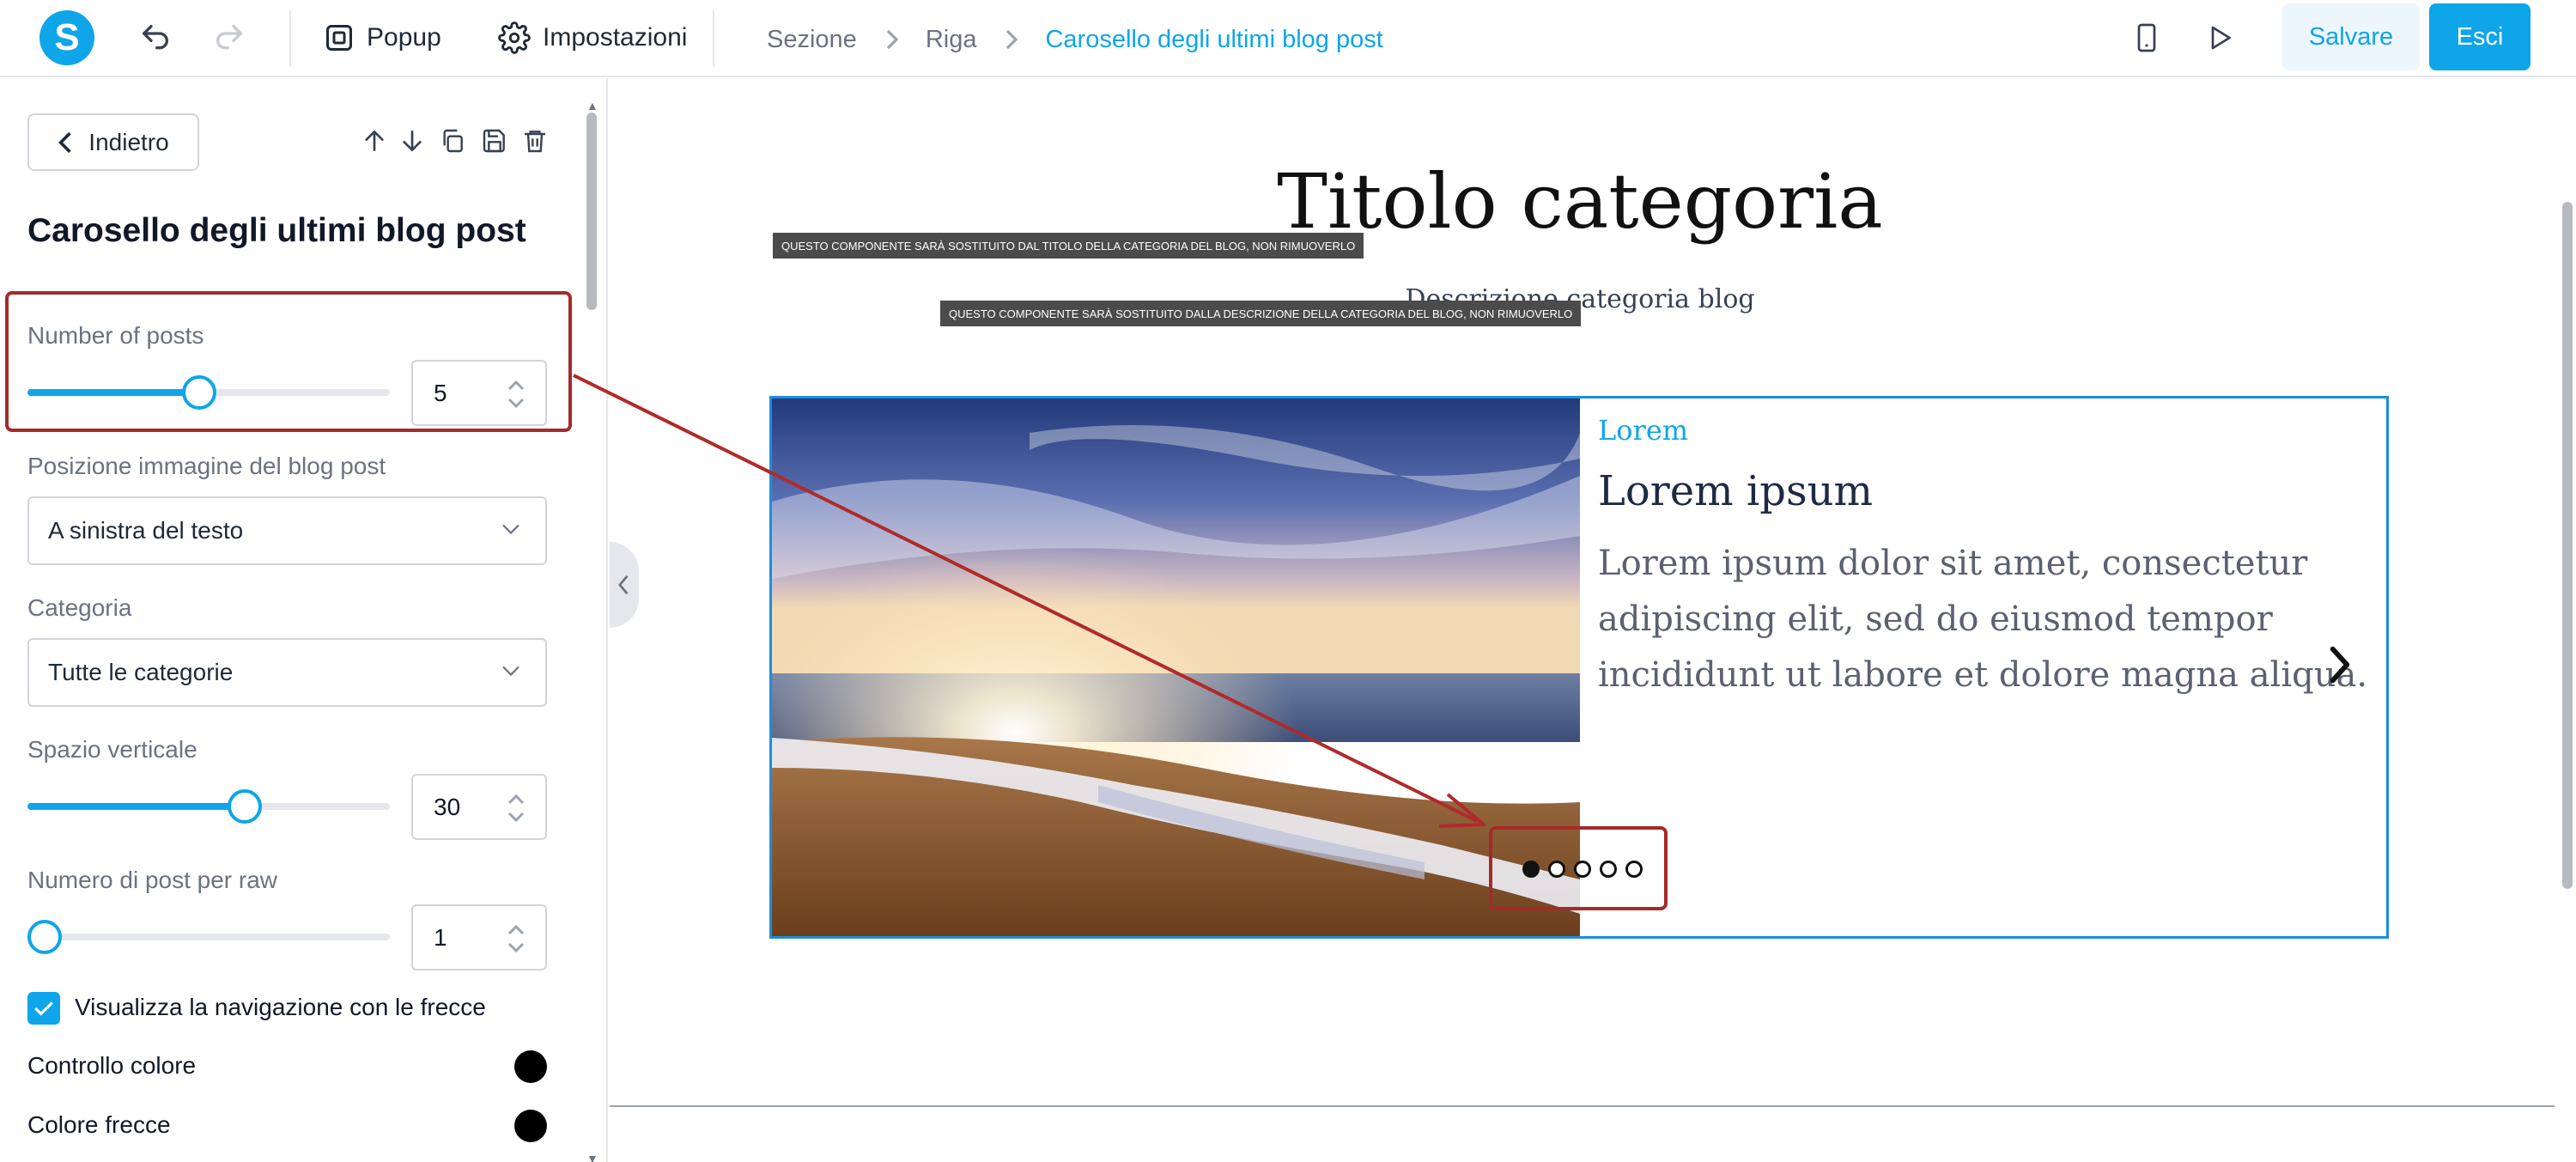  I want to click on posts-per-row-value: 1, so click(441, 937).